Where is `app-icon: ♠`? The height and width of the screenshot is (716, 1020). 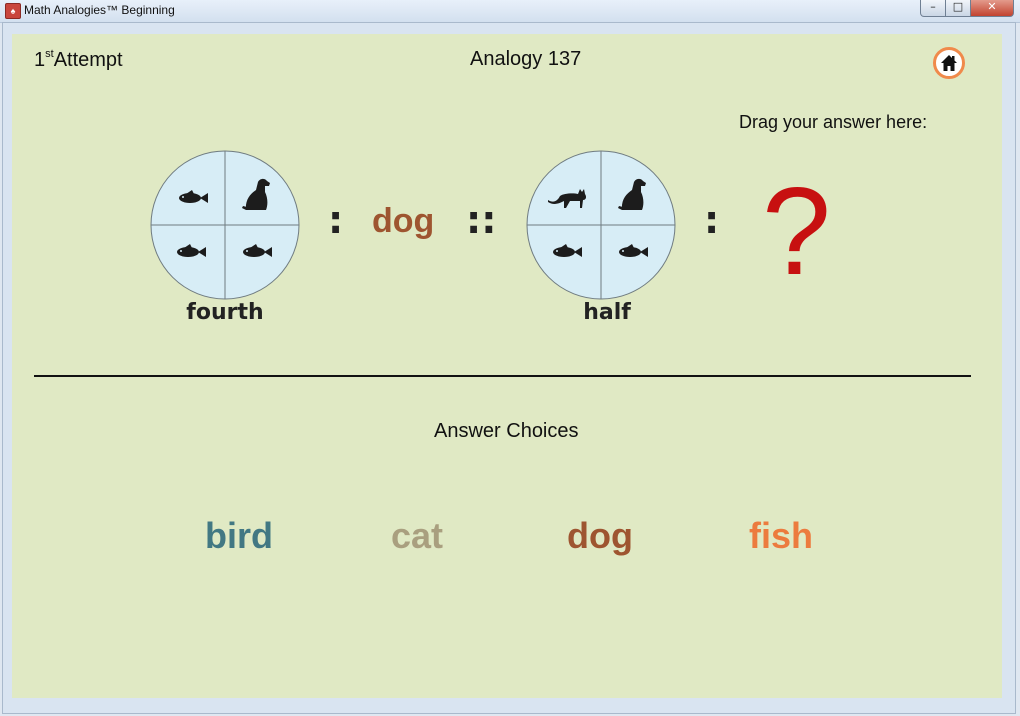 app-icon: ♠ is located at coordinates (13, 11).